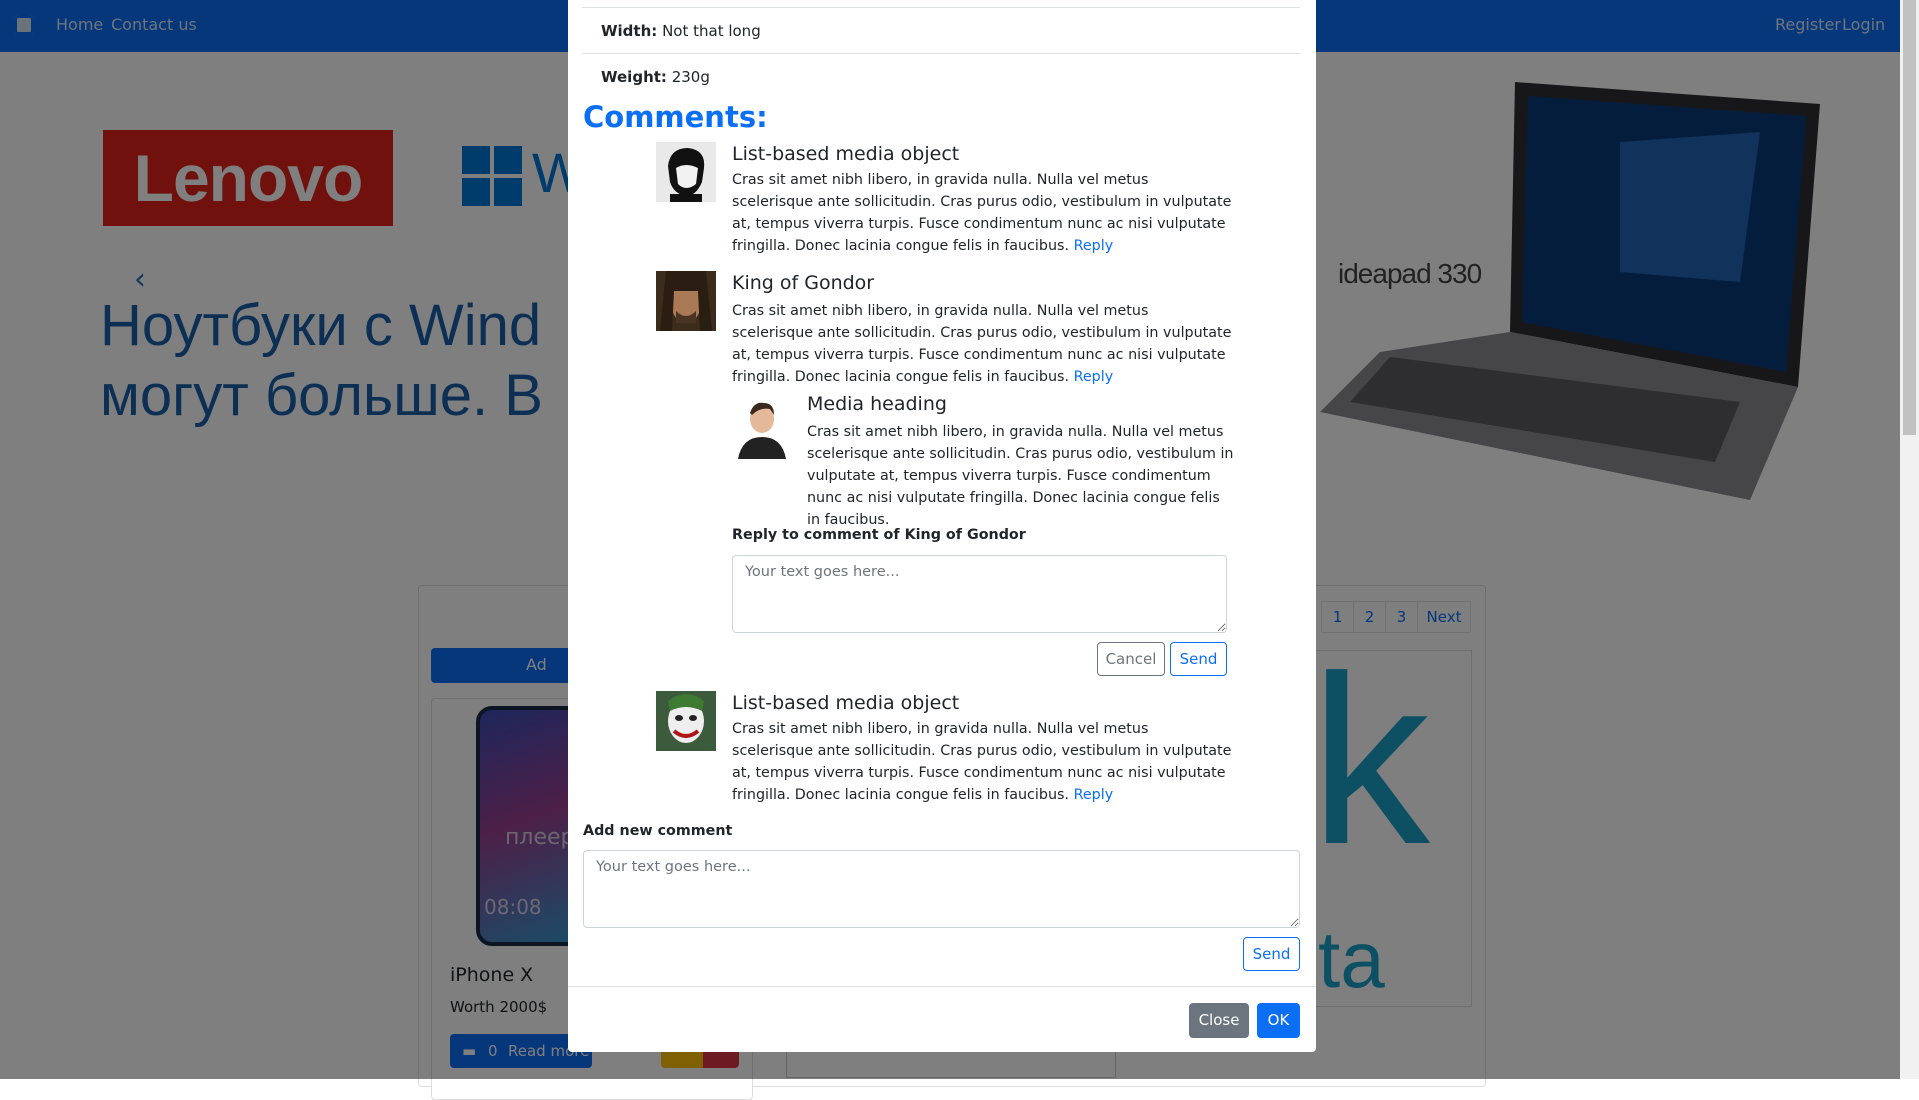 The width and height of the screenshot is (1919, 1100). I want to click on spec-label: Width:, so click(629, 31).